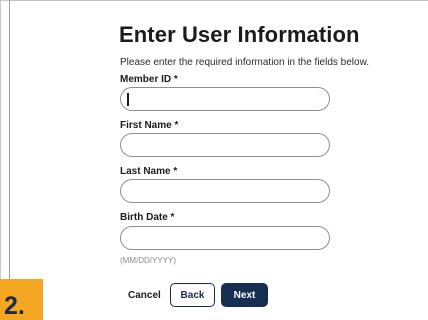  What do you see at coordinates (192, 295) in the screenshot?
I see `back-button: Back` at bounding box center [192, 295].